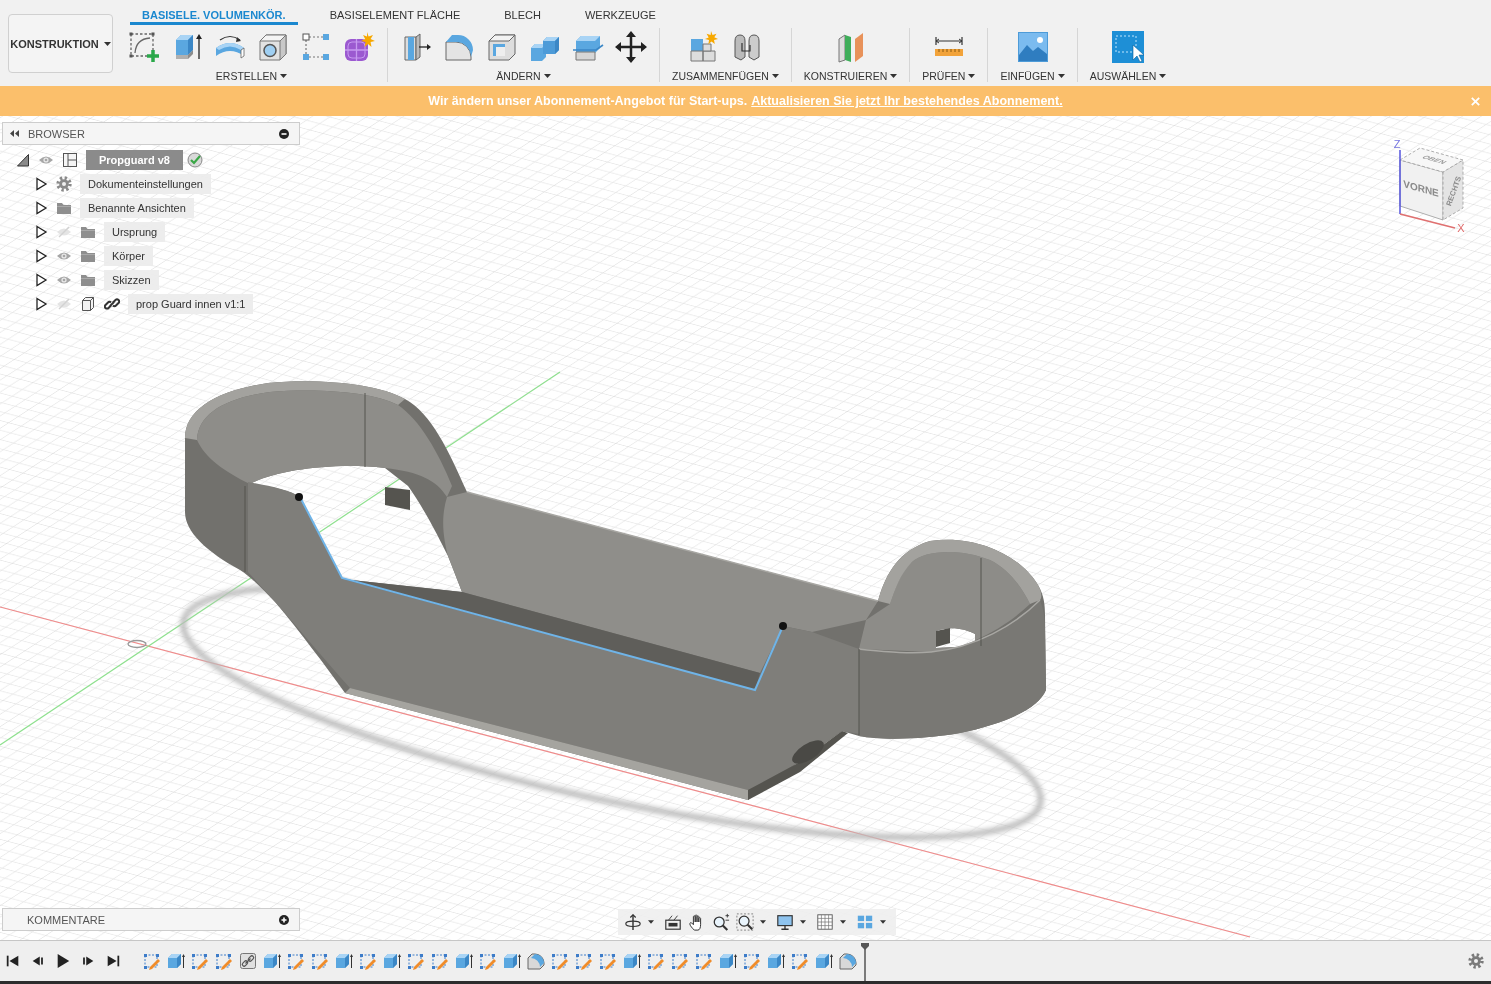  Describe the element at coordinates (131, 280) in the screenshot. I see `tree-node-label: Skizzen` at that location.